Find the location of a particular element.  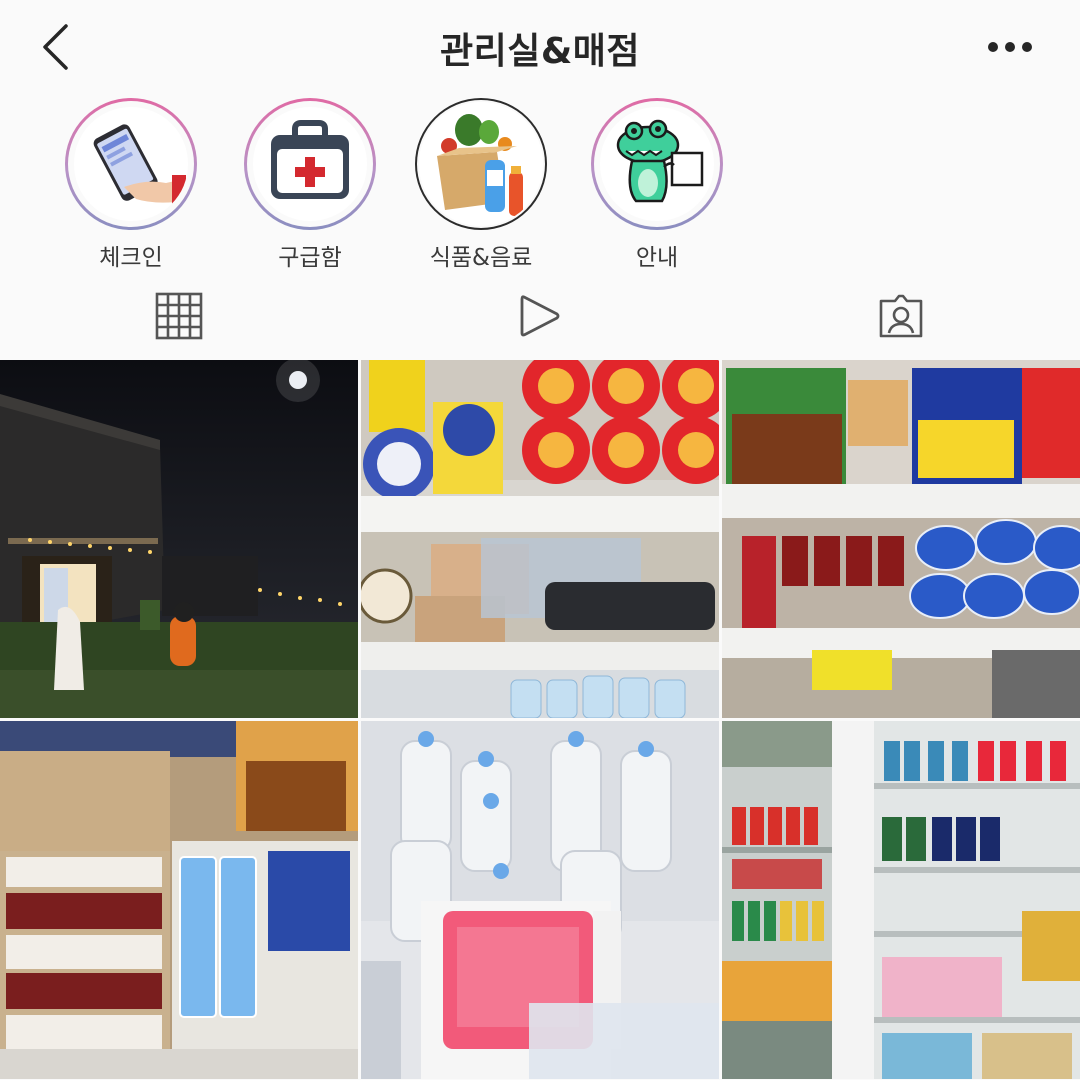

person-tag-icon is located at coordinates (901, 316).